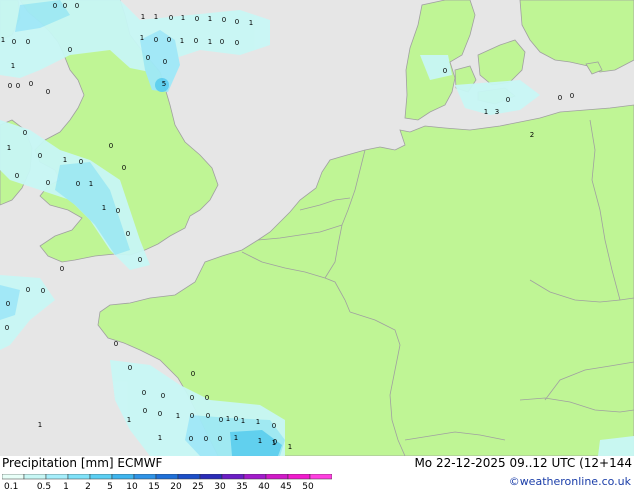  What do you see at coordinates (66, 486) in the screenshot?
I see `scale-label: 1` at bounding box center [66, 486].